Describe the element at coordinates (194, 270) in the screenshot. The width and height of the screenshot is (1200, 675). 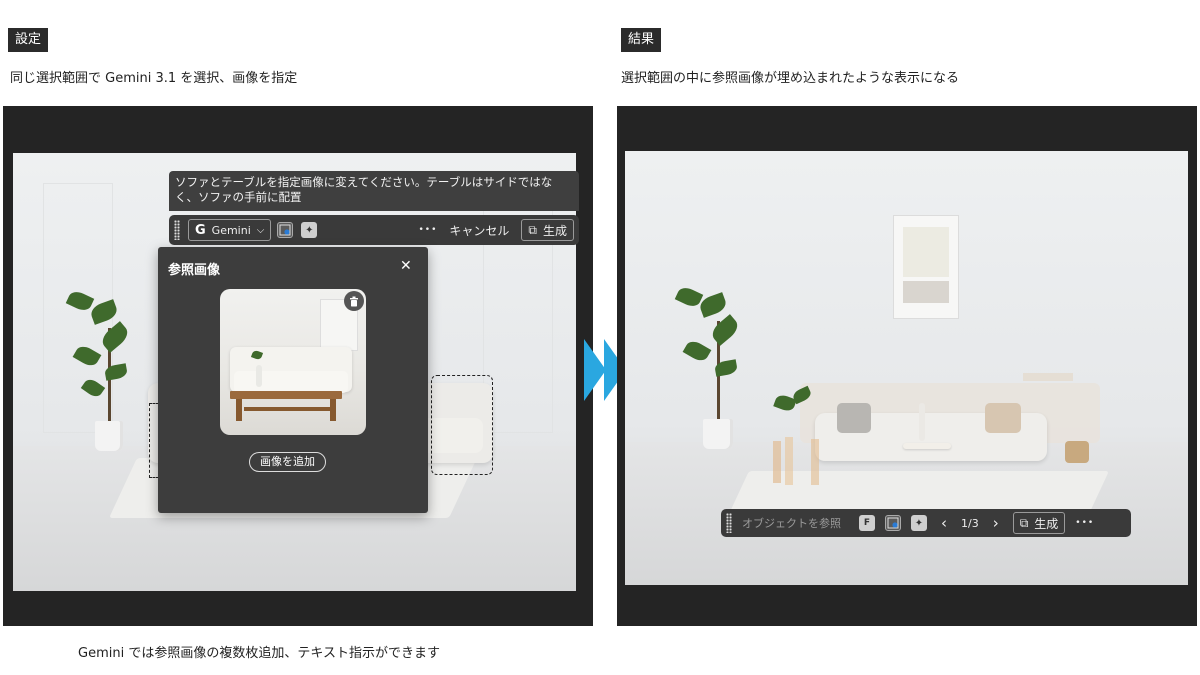
I see `reference-panel-title: 参照画像` at that location.